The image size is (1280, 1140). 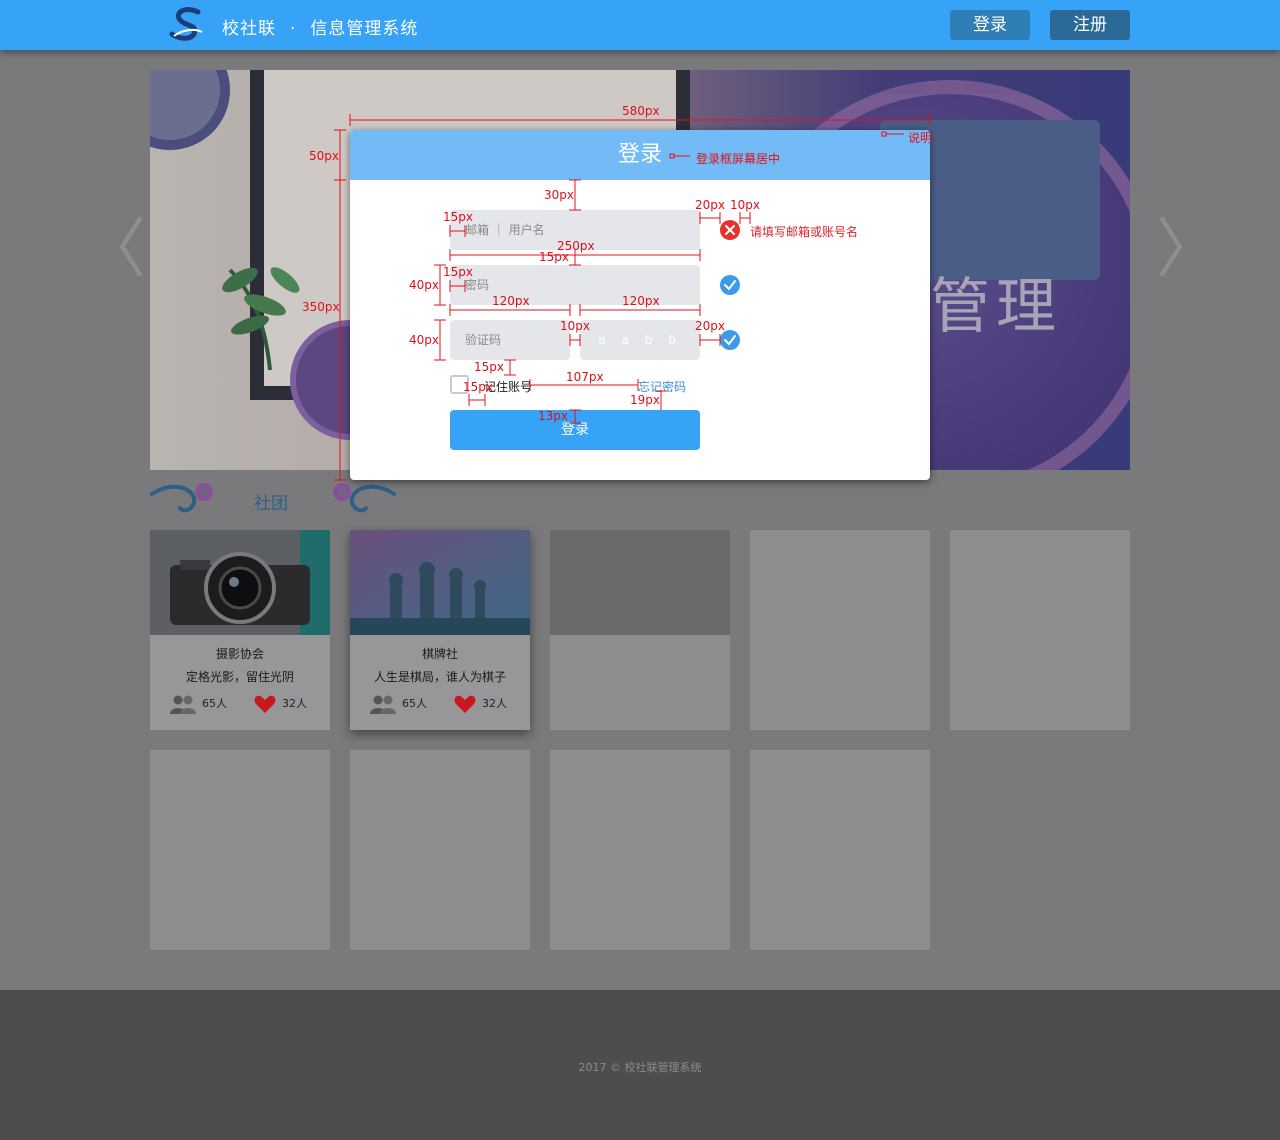 What do you see at coordinates (730, 230) in the screenshot?
I see `error-icon` at bounding box center [730, 230].